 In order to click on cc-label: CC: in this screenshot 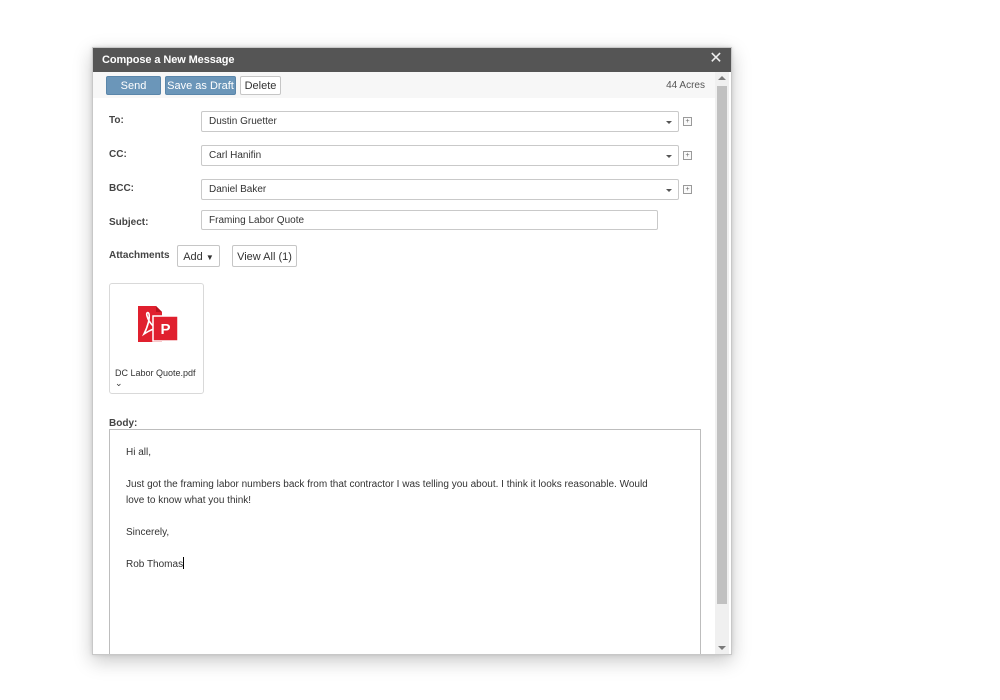, I will do `click(118, 154)`.